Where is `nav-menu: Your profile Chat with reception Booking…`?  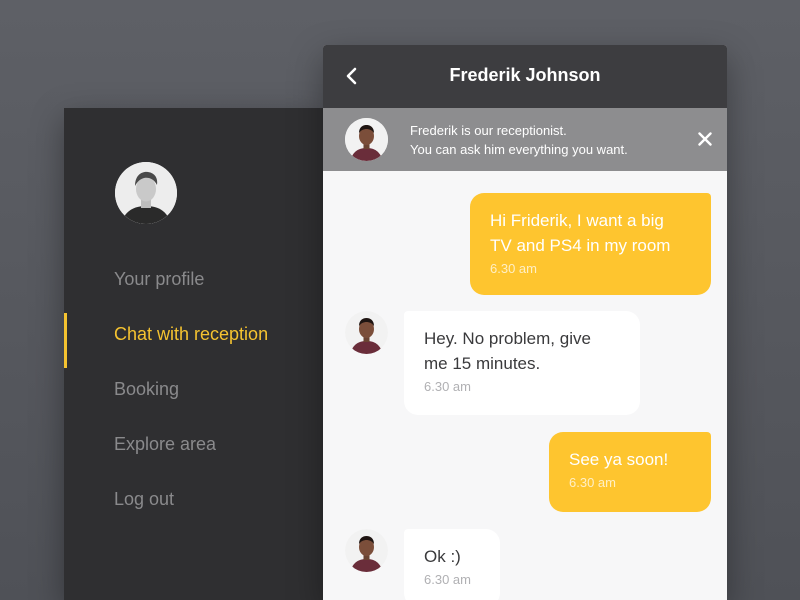 nav-menu: Your profile Chat with reception Booking… is located at coordinates (193, 395).